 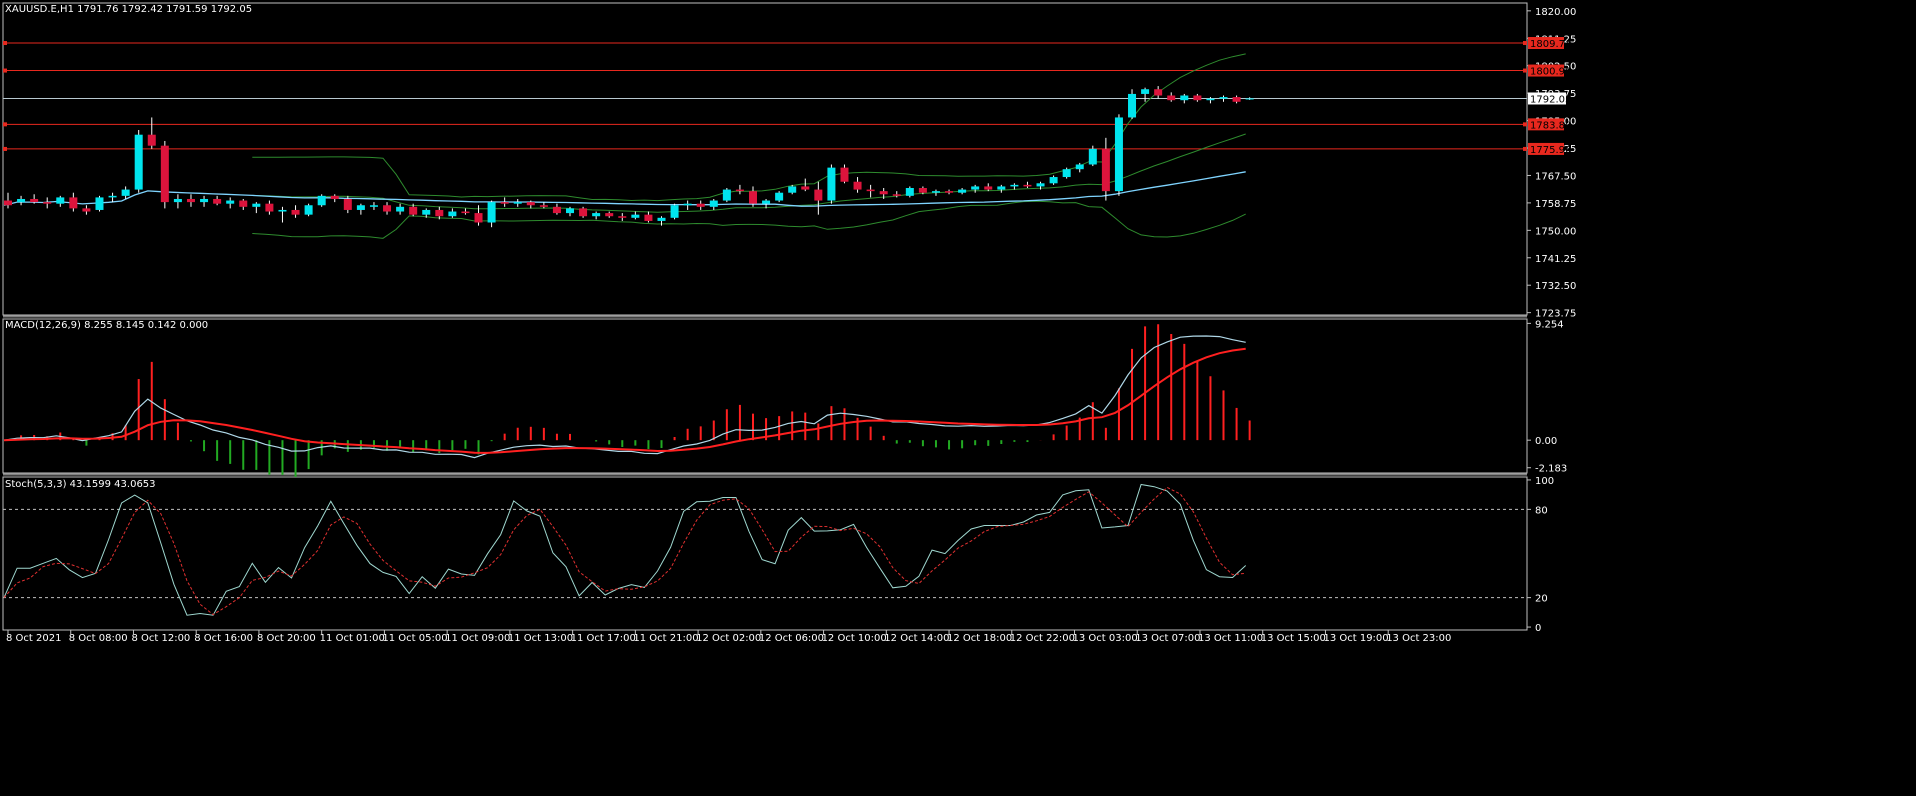 I want to click on price-level-label: 1775.96, so click(x=1550, y=150).